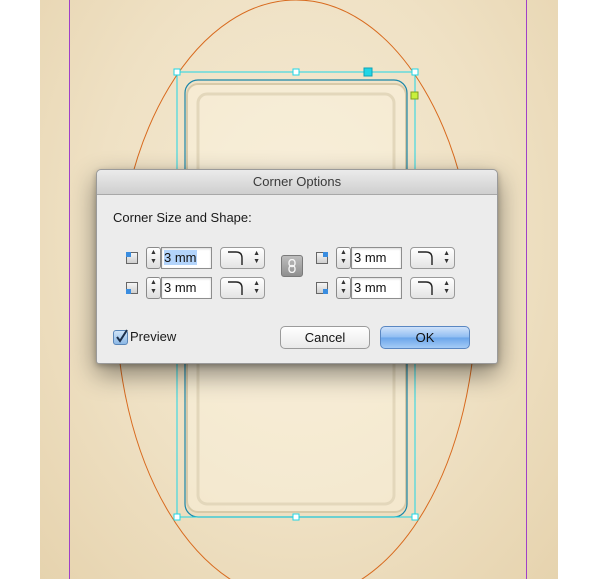 The width and height of the screenshot is (600, 579). Describe the element at coordinates (376, 288) in the screenshot. I see `bottom-right-size-input: 3 mm` at that location.